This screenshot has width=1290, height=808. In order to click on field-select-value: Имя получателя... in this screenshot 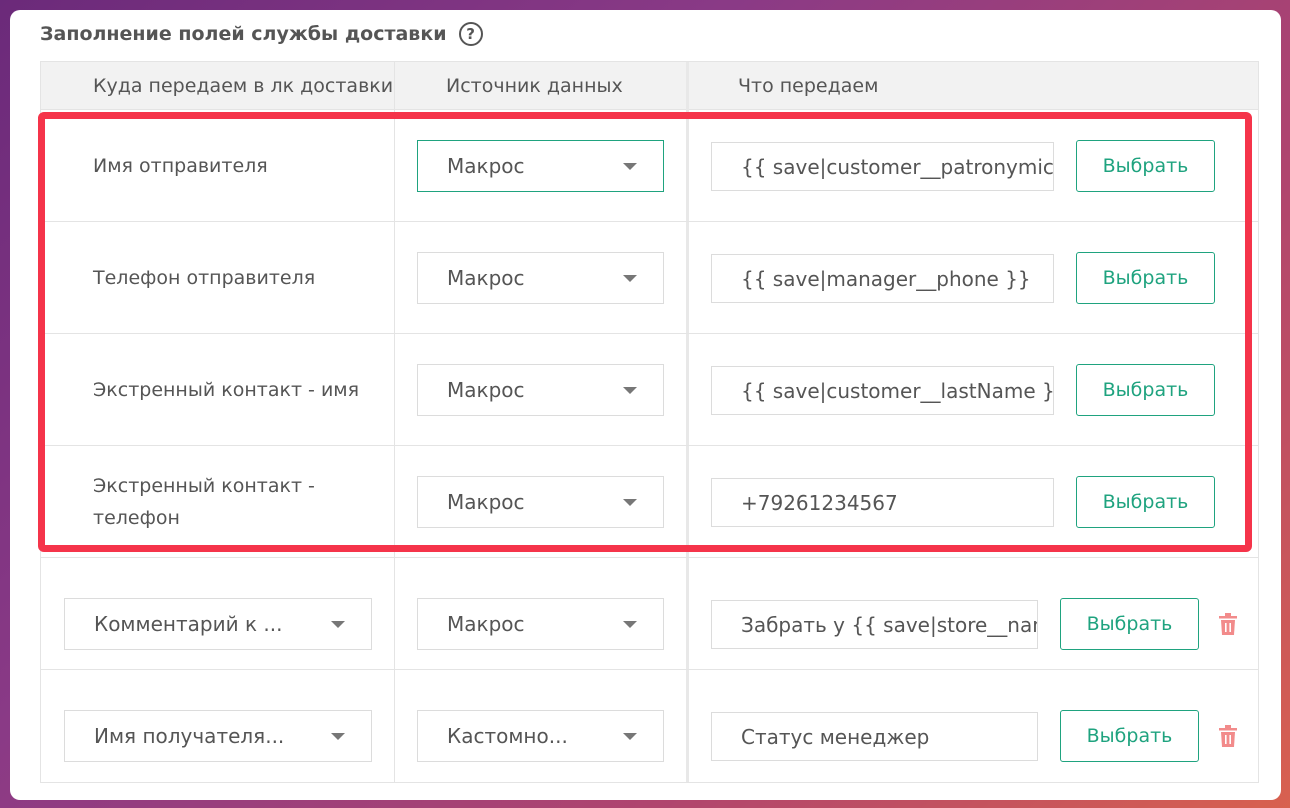, I will do `click(189, 736)`.